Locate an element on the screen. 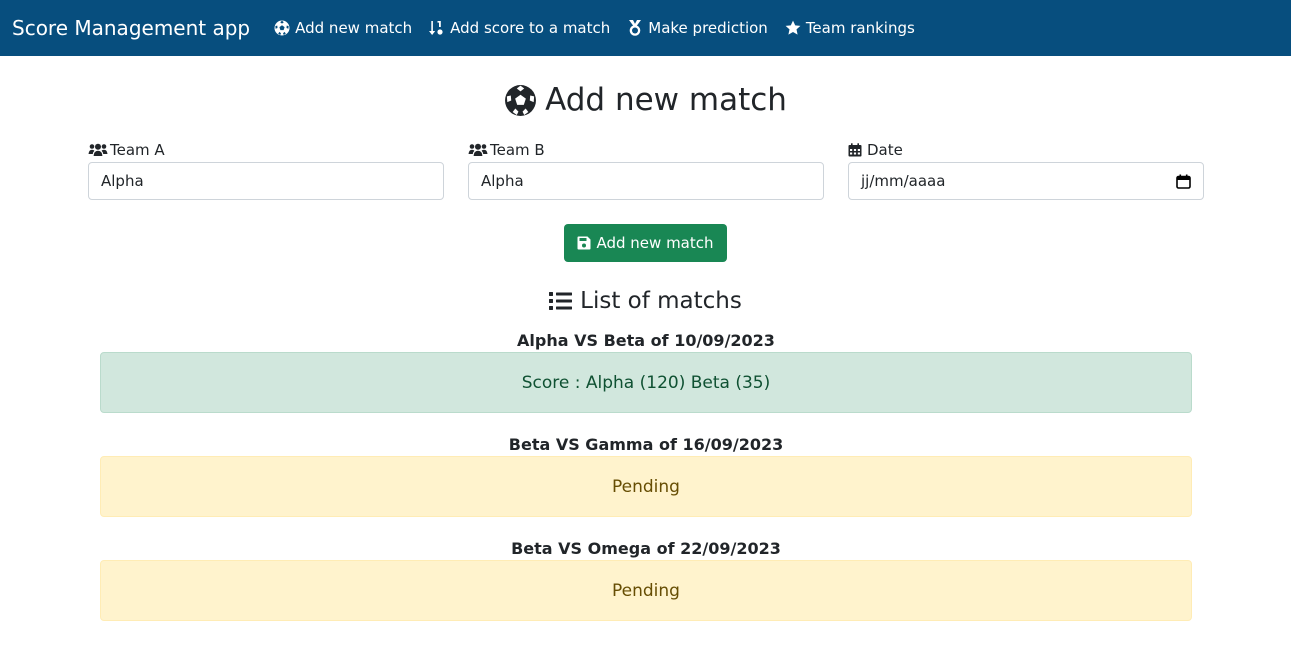 This screenshot has width=1291, height=655. nav-link-add-new-match: Add new match is located at coordinates (343, 28).